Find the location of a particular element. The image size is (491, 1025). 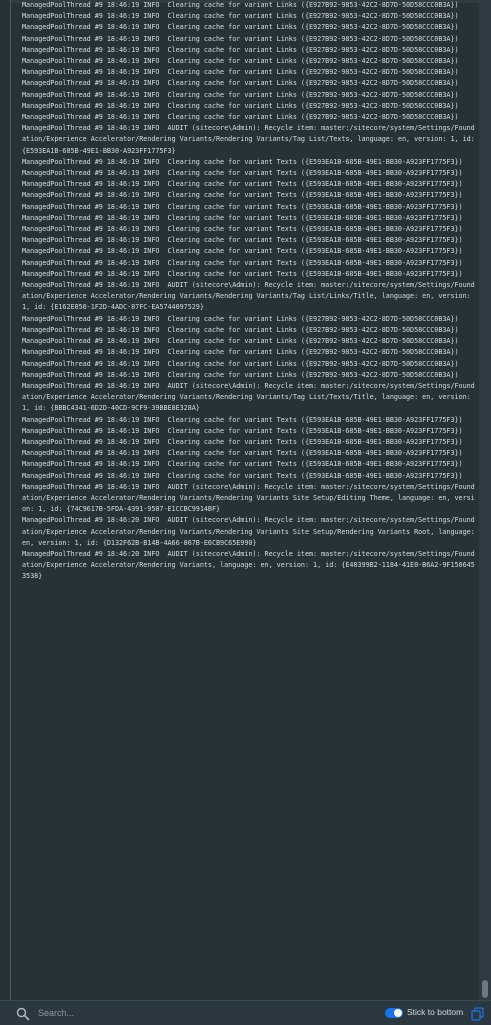

bottom-toolbar: Stick to bottom is located at coordinates (245, 1012).